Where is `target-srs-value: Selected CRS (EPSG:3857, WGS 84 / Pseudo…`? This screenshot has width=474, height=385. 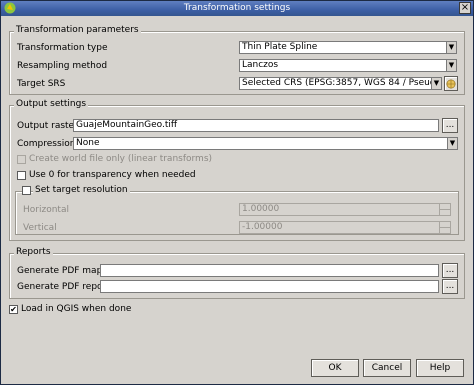
target-srs-value: Selected CRS (EPSG:3857, WGS 84 / Pseudo… is located at coordinates (342, 83).